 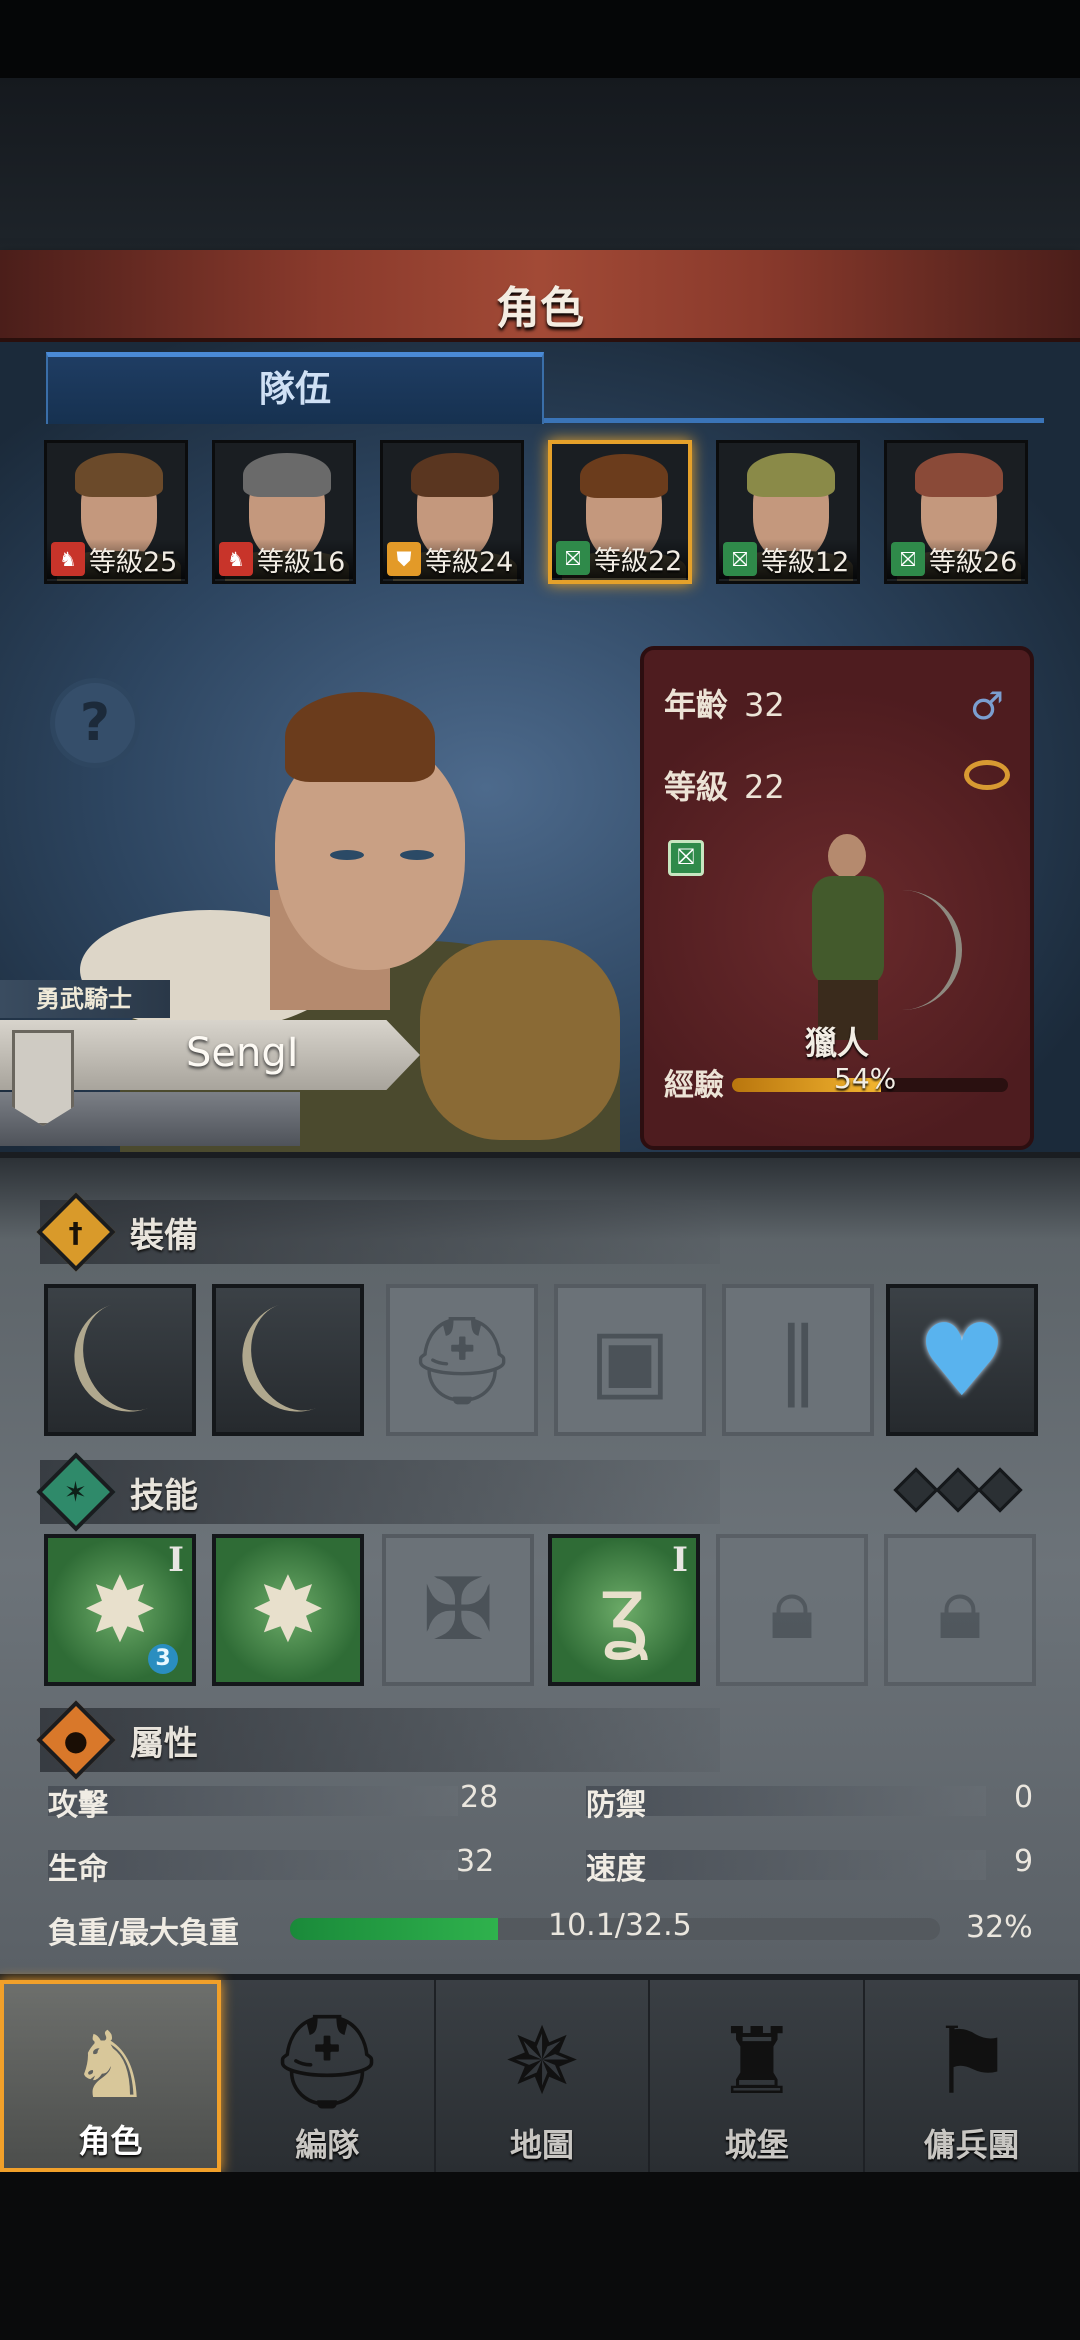 I want to click on skill-slot-1: ✸ I 3, so click(x=120, y=1610).